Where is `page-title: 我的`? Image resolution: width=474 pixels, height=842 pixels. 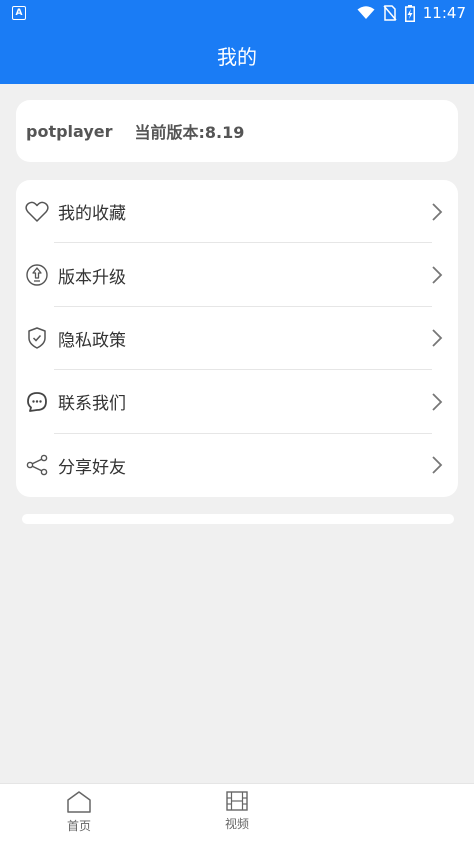 page-title: 我的 is located at coordinates (237, 56).